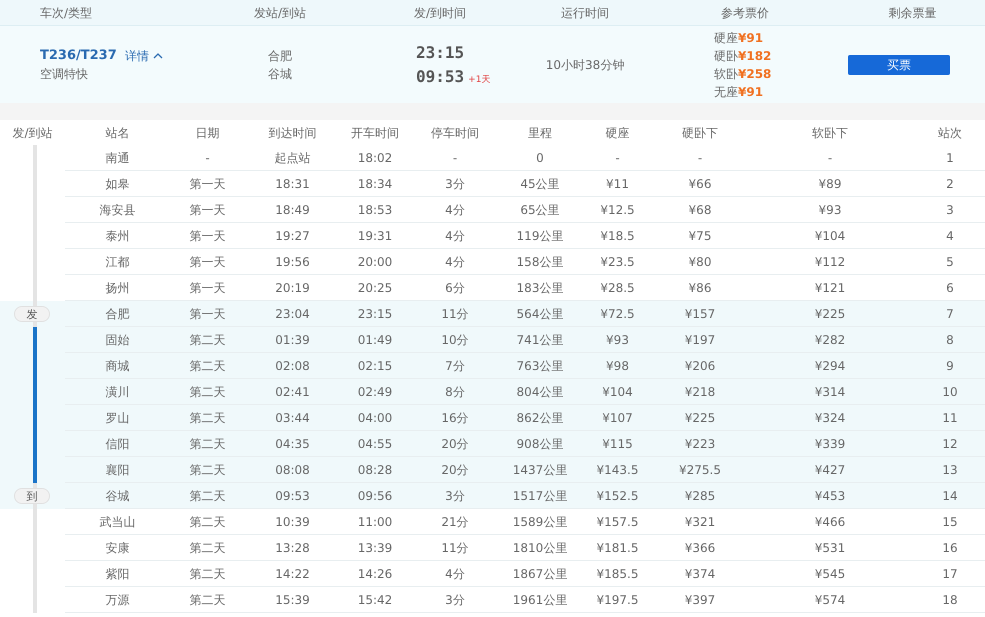 The height and width of the screenshot is (617, 985). Describe the element at coordinates (700, 522) in the screenshot. I see `table-cell: ¥321` at that location.